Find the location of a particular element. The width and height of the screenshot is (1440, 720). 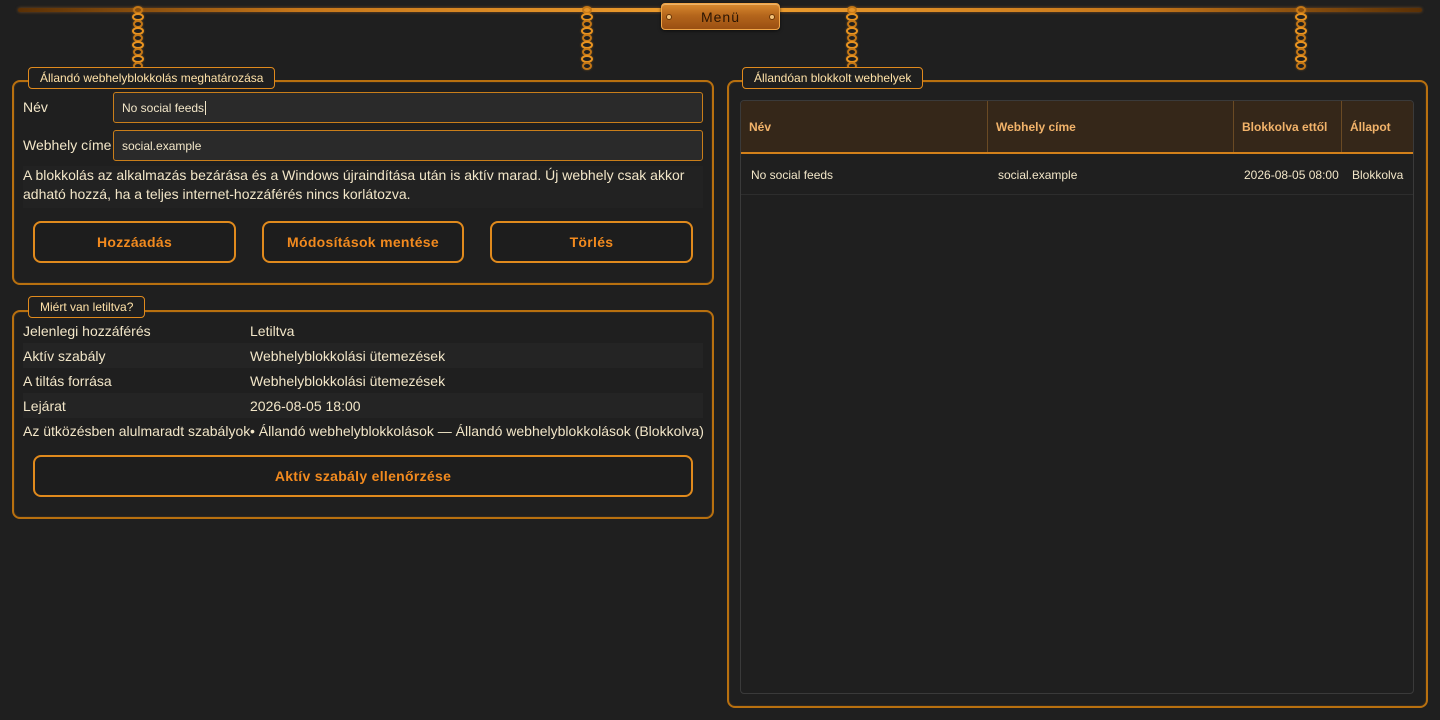

url-input-value: social.example is located at coordinates (162, 145).